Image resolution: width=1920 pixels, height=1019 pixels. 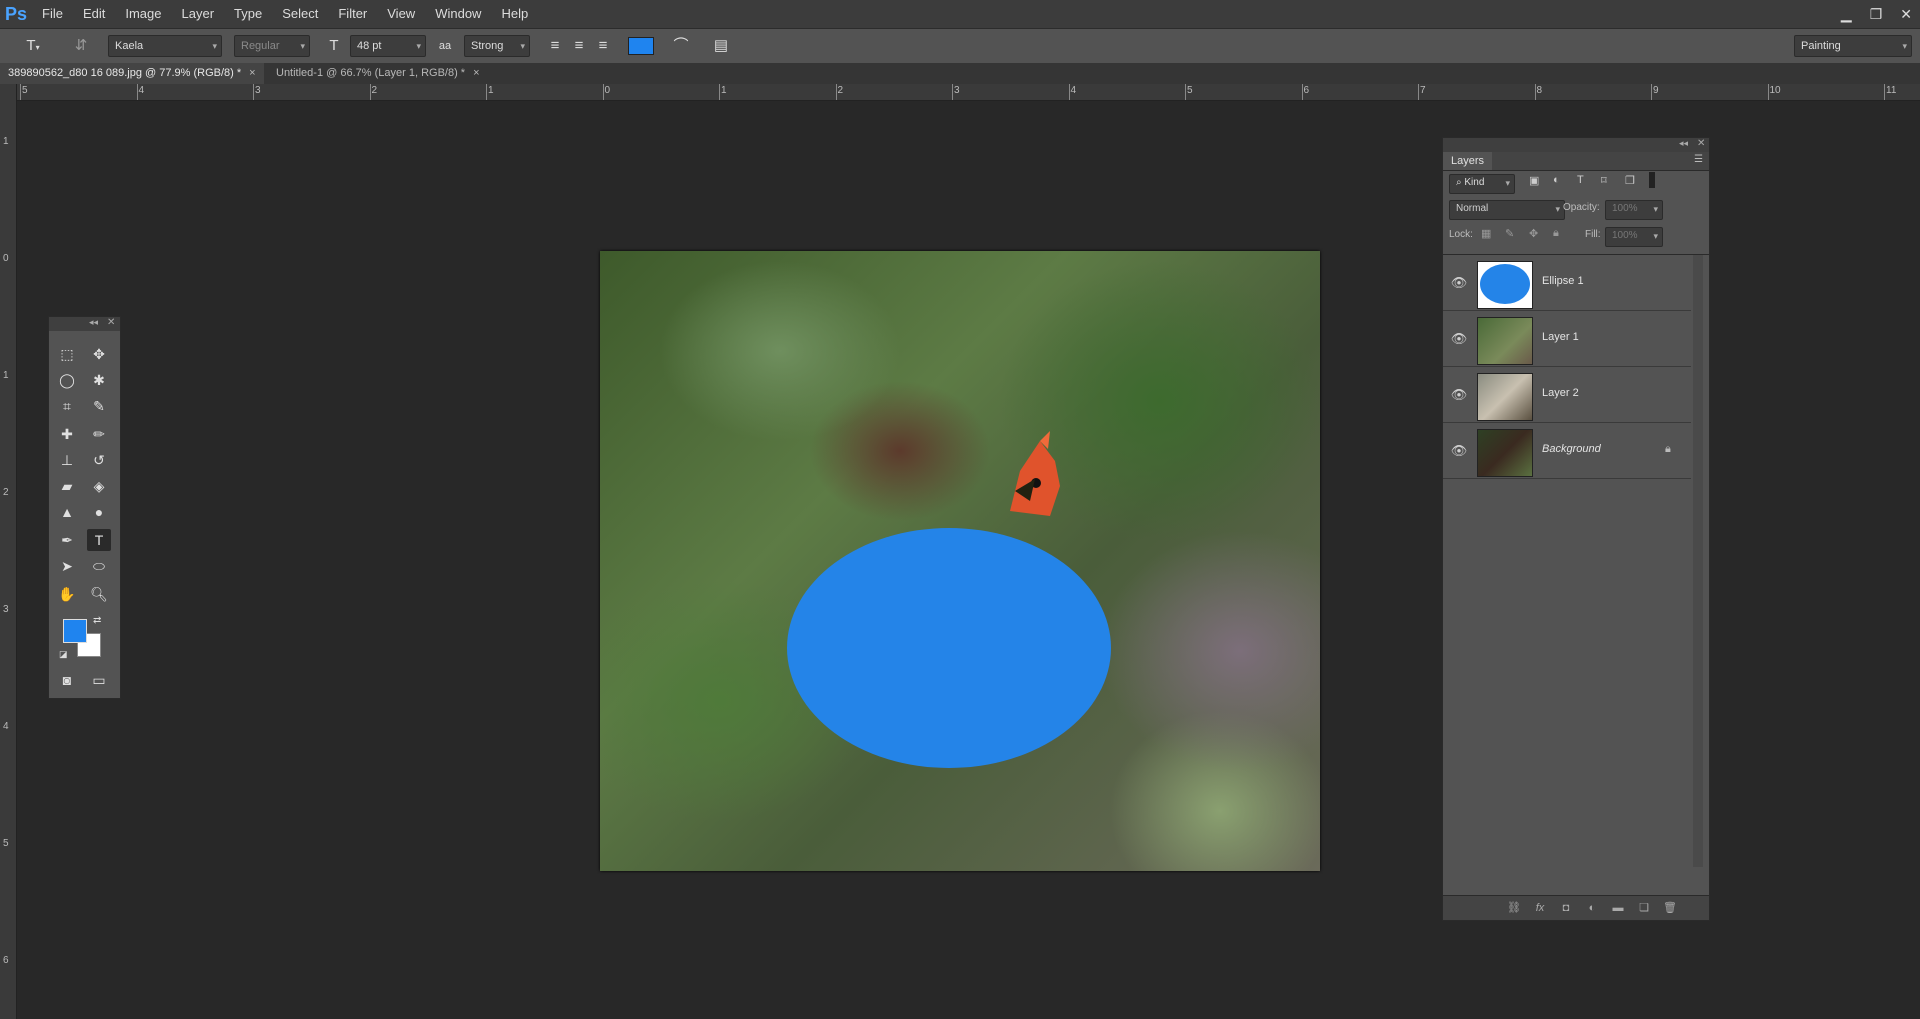 What do you see at coordinates (67, 406) in the screenshot?
I see `crop-icon: ⌗` at bounding box center [67, 406].